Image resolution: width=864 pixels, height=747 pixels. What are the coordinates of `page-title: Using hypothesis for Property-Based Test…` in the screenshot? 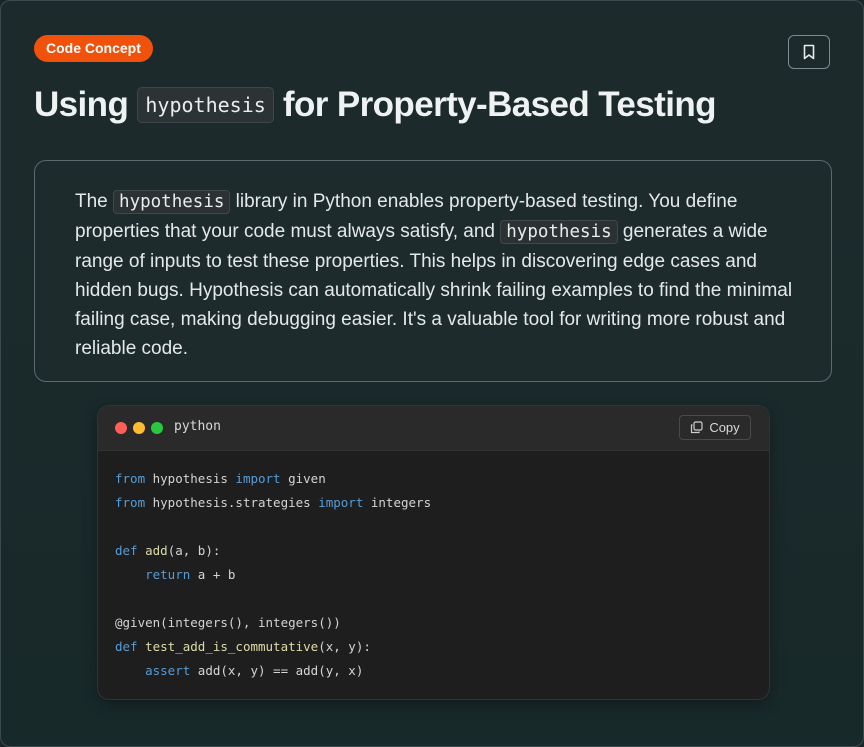 It's located at (375, 105).